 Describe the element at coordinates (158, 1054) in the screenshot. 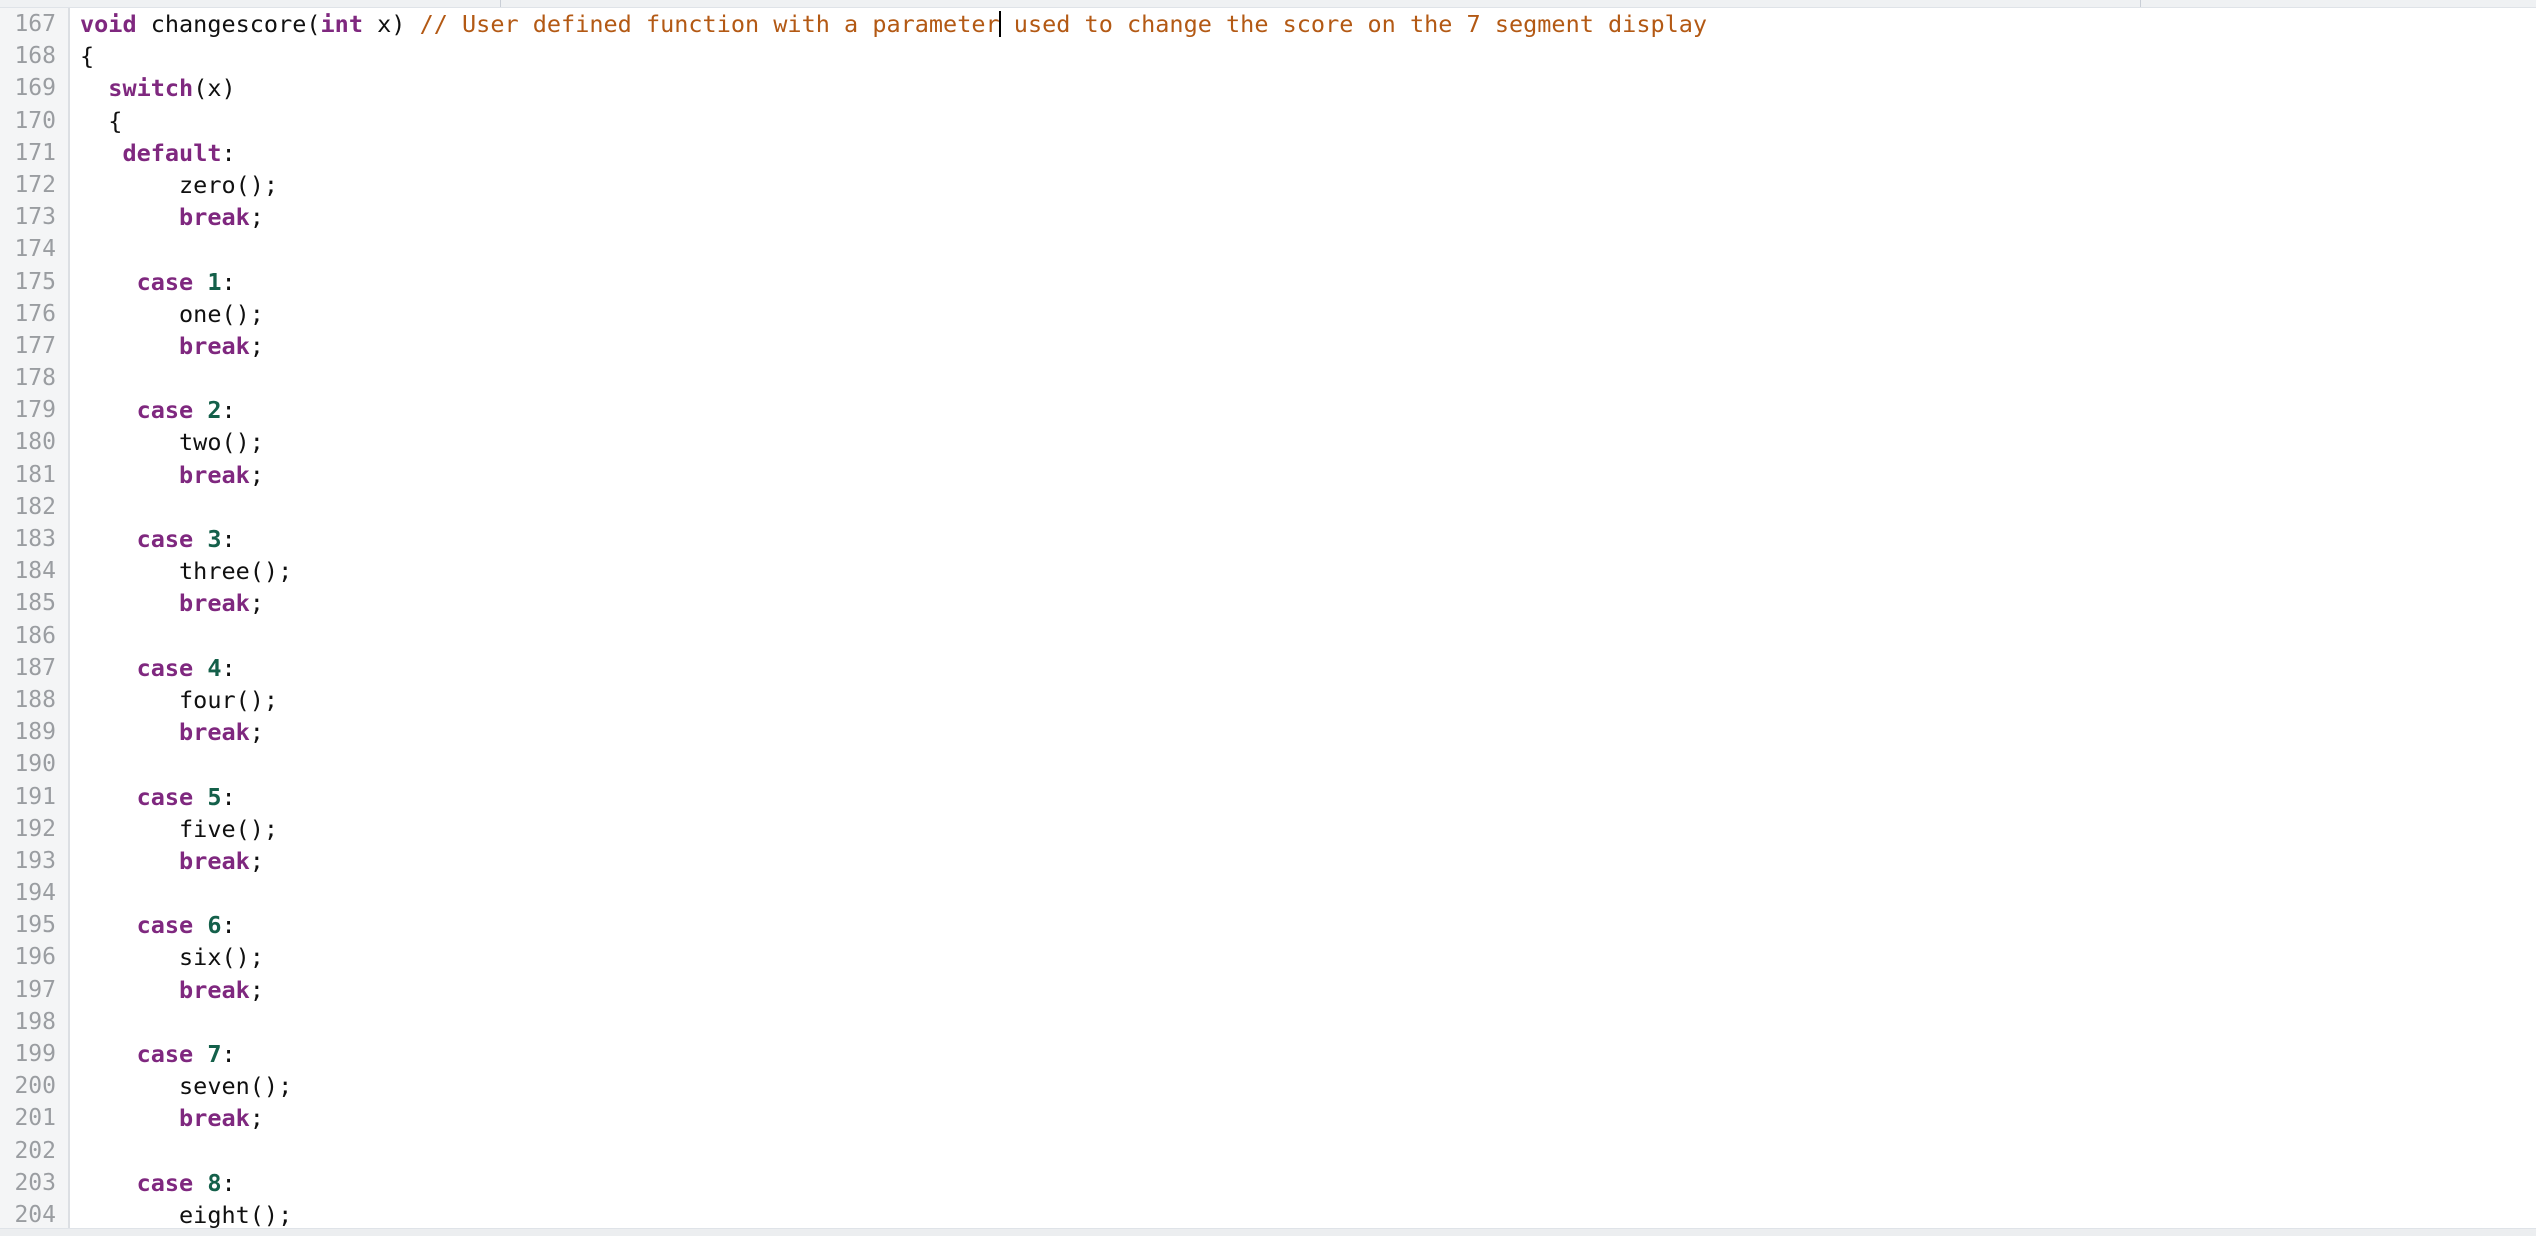

I see `code-line-text: case 7:` at that location.